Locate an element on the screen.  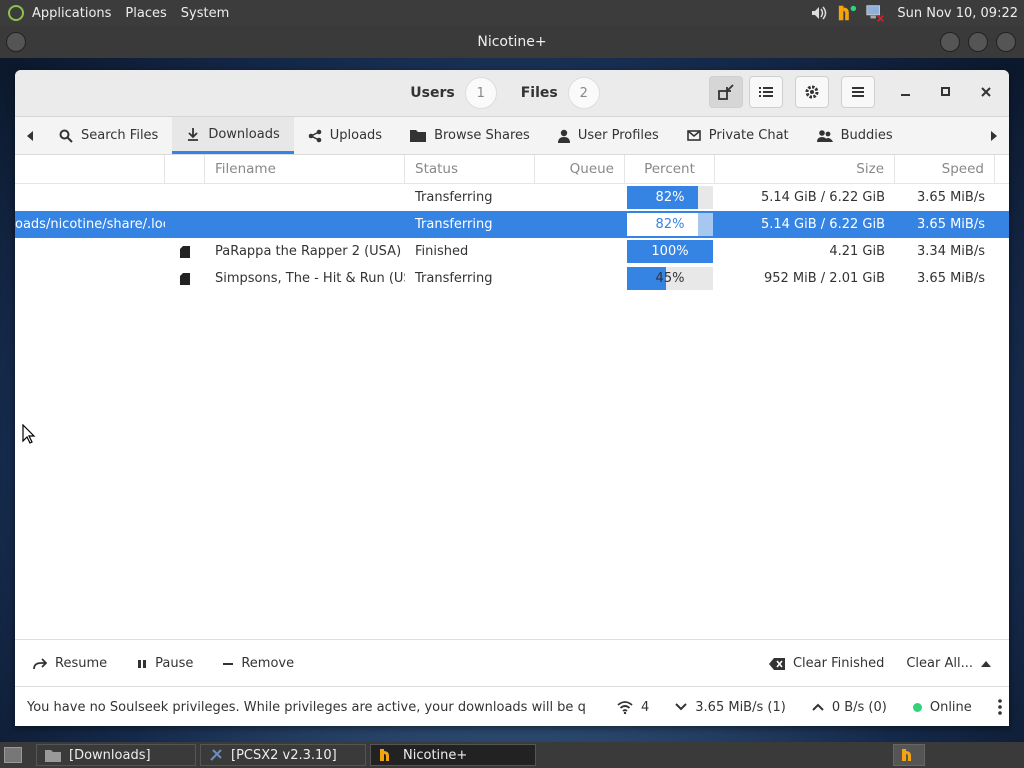
window-titlebar: Nicotine+ is located at coordinates (512, 42).